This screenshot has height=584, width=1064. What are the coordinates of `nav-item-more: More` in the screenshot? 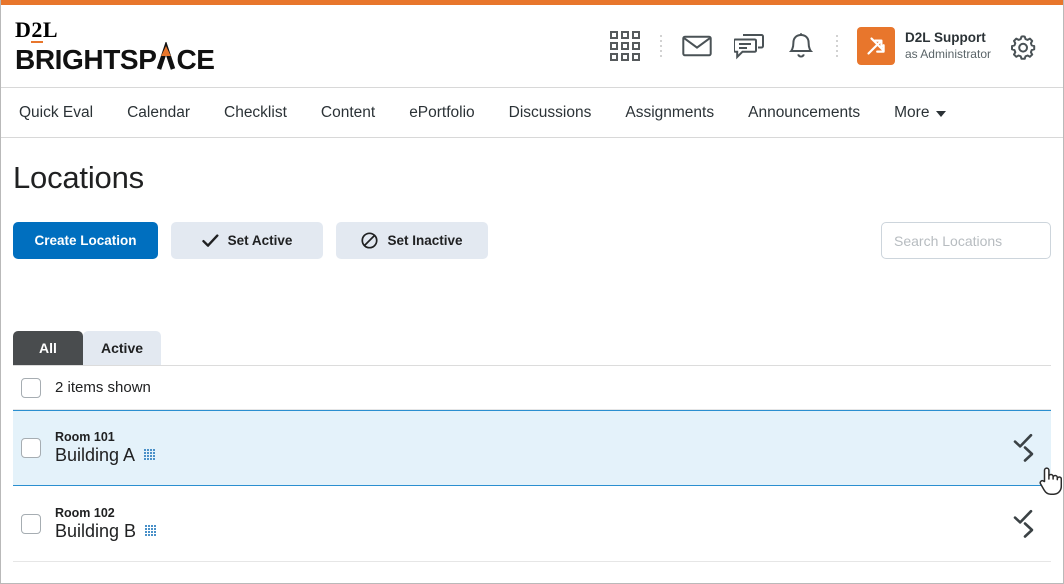 It's located at (920, 113).